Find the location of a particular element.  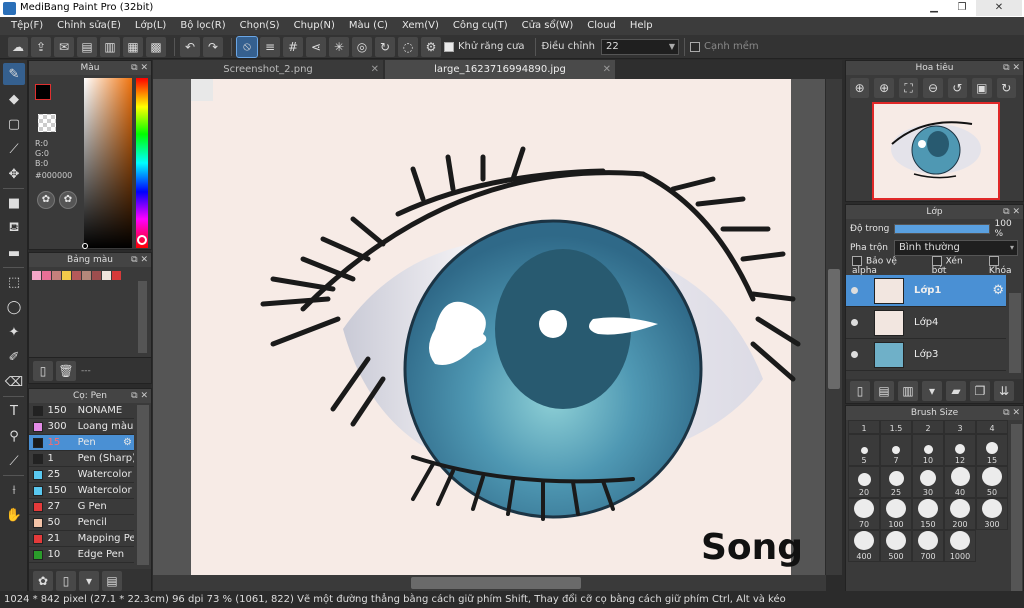

maximize-button: ❐ is located at coordinates (962, 8).